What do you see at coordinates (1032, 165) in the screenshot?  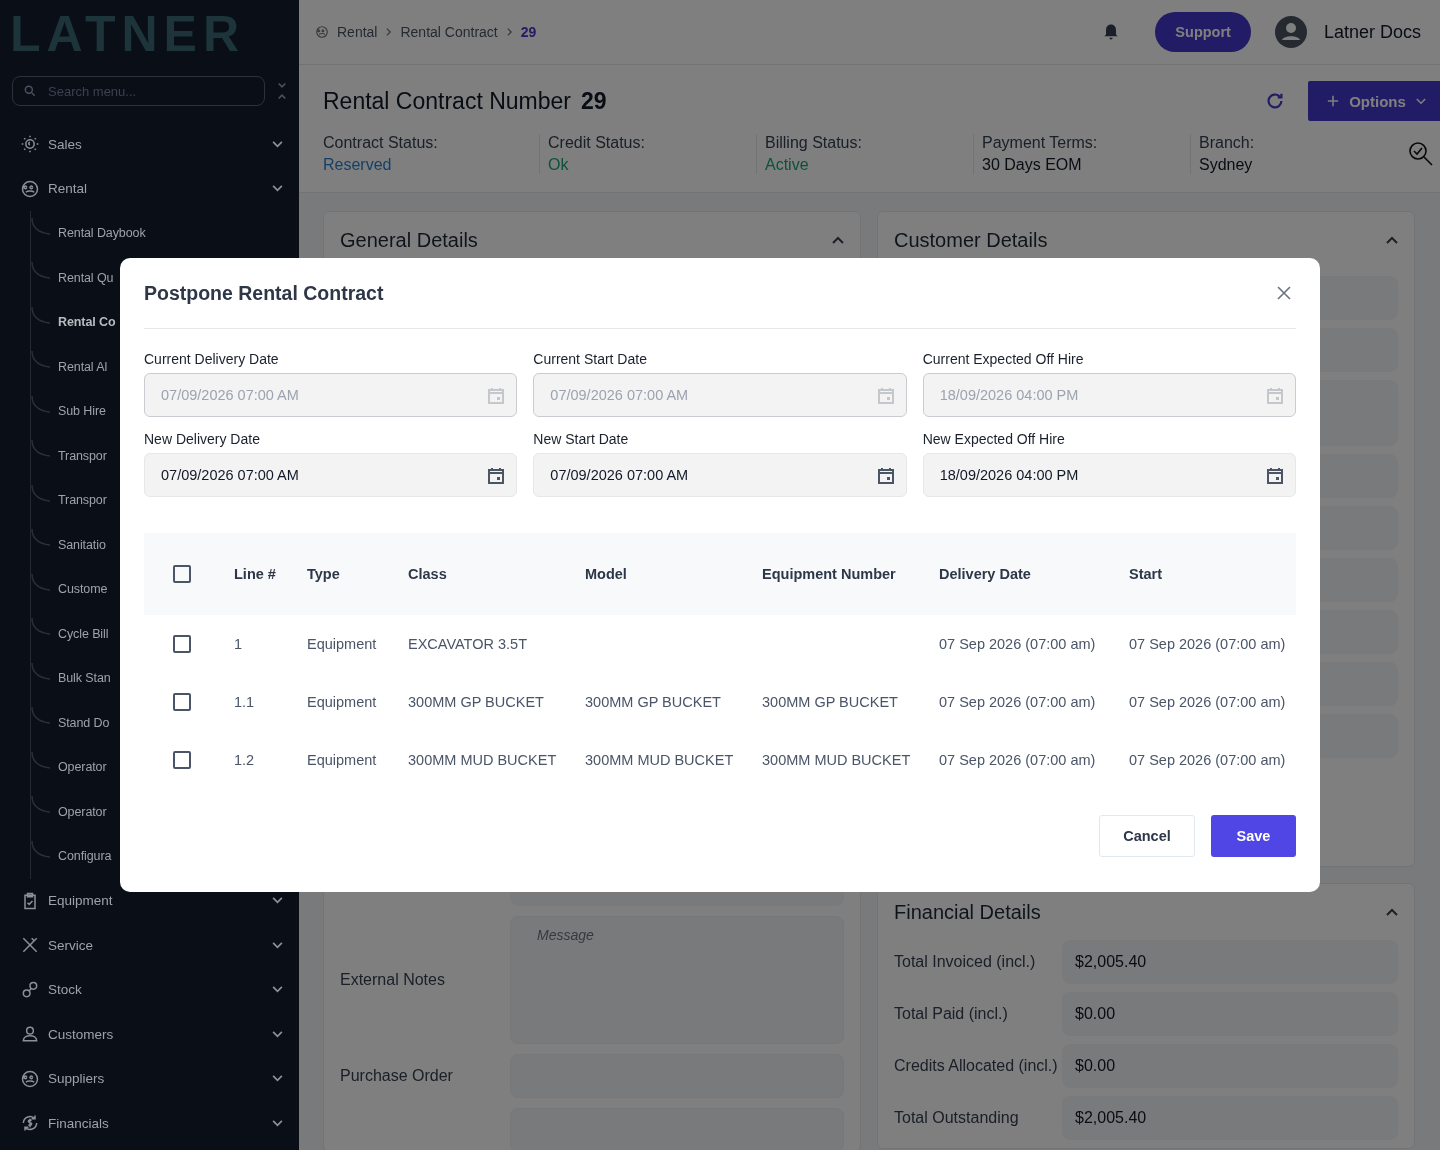 I see `status-value: 30 Days EOM` at bounding box center [1032, 165].